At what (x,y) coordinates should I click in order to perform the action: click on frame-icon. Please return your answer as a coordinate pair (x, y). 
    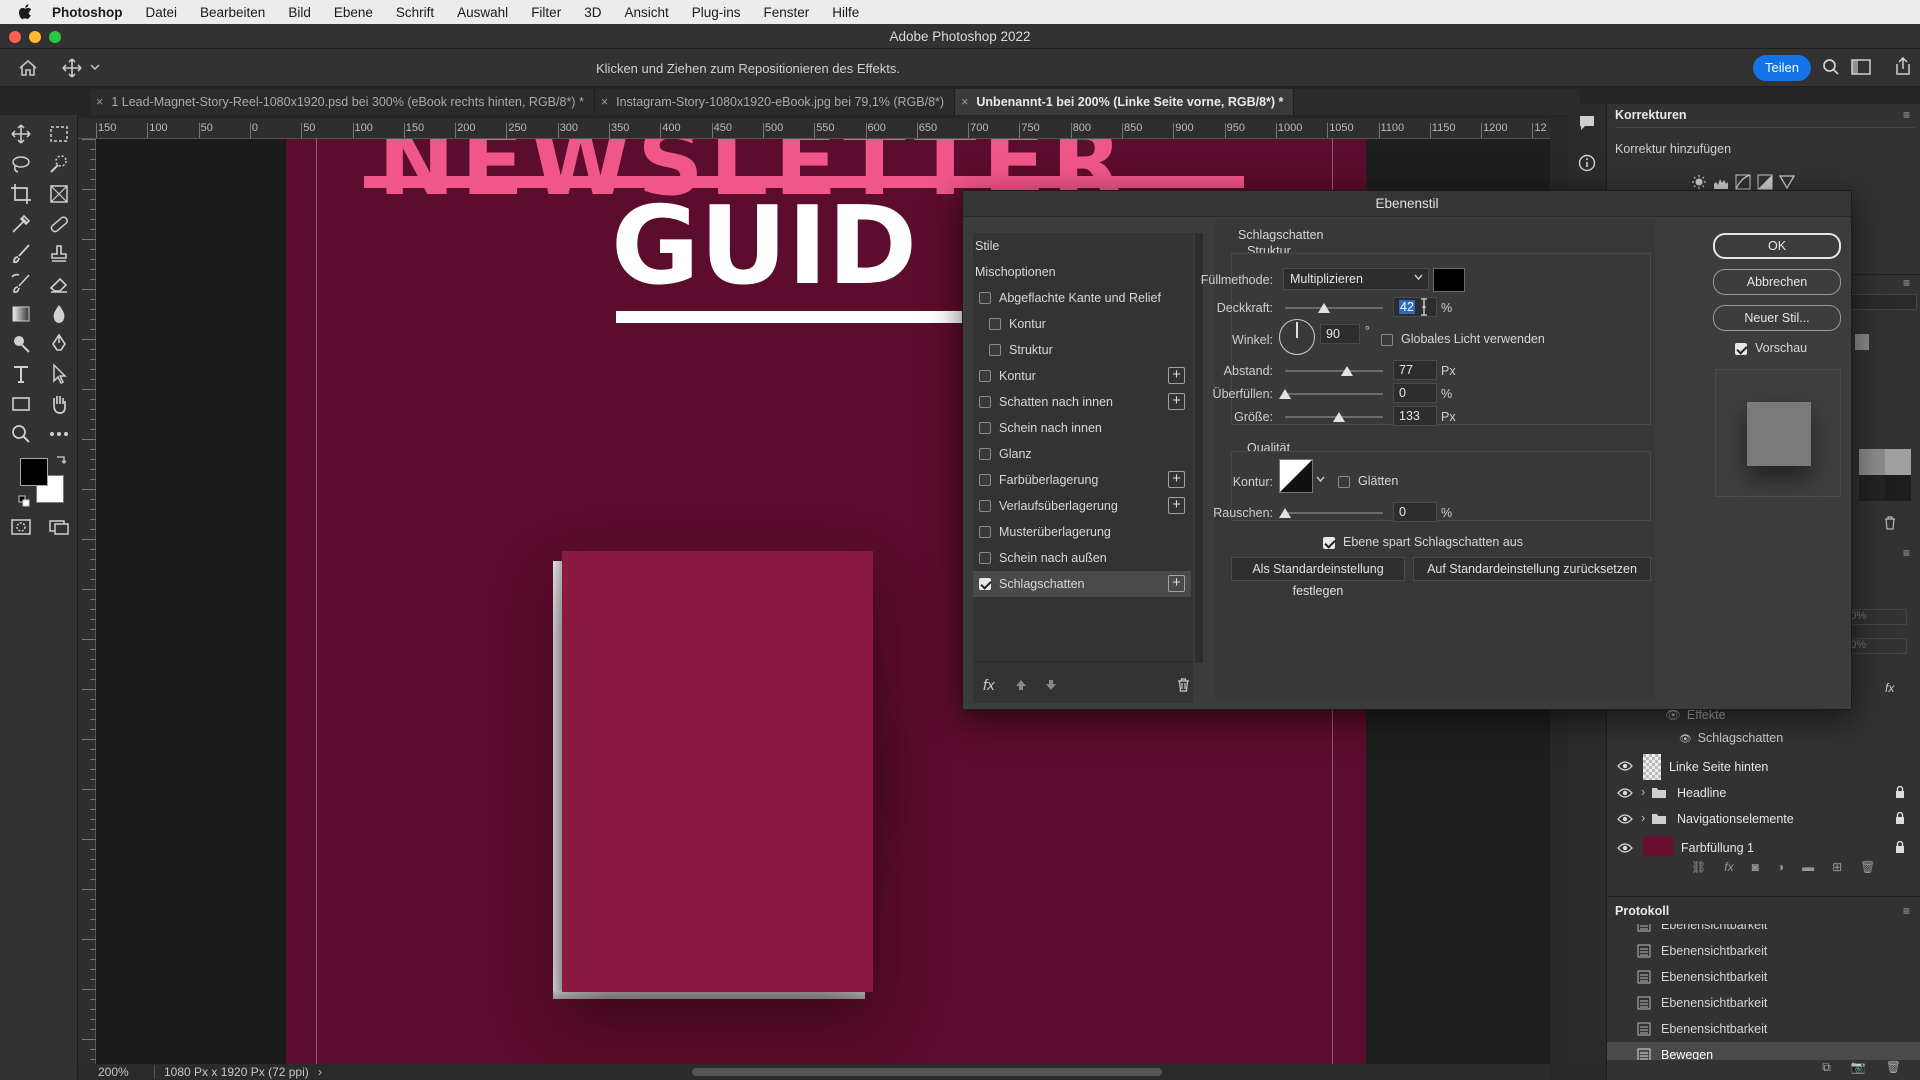
    Looking at the image, I should click on (60, 195).